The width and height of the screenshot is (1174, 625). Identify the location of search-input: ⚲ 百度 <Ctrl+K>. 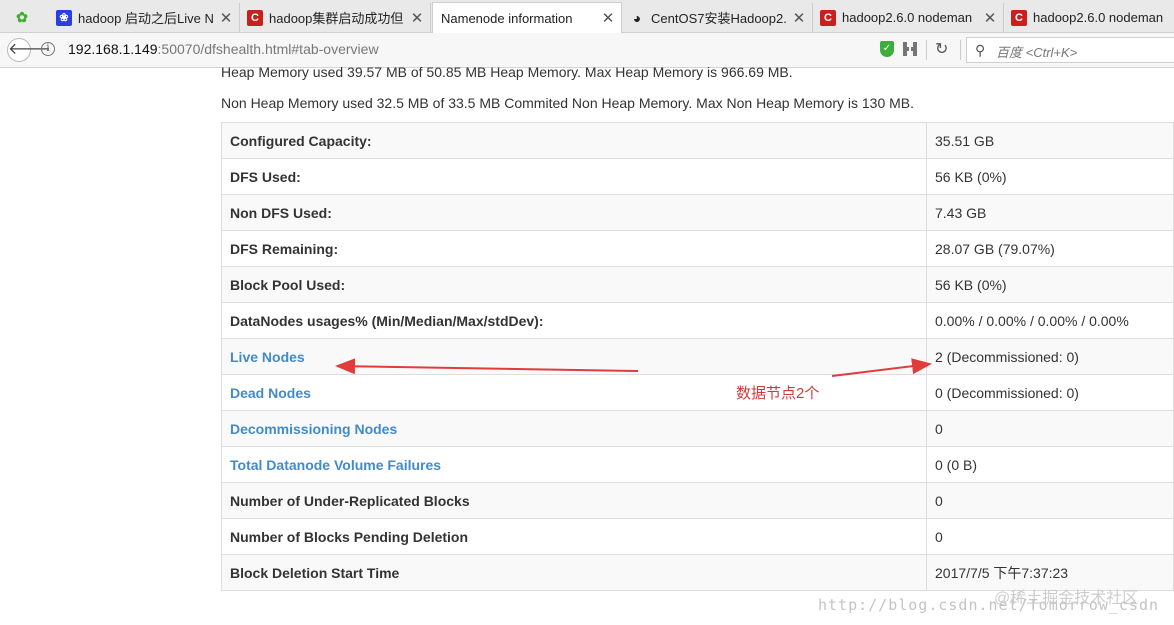
(1070, 50).